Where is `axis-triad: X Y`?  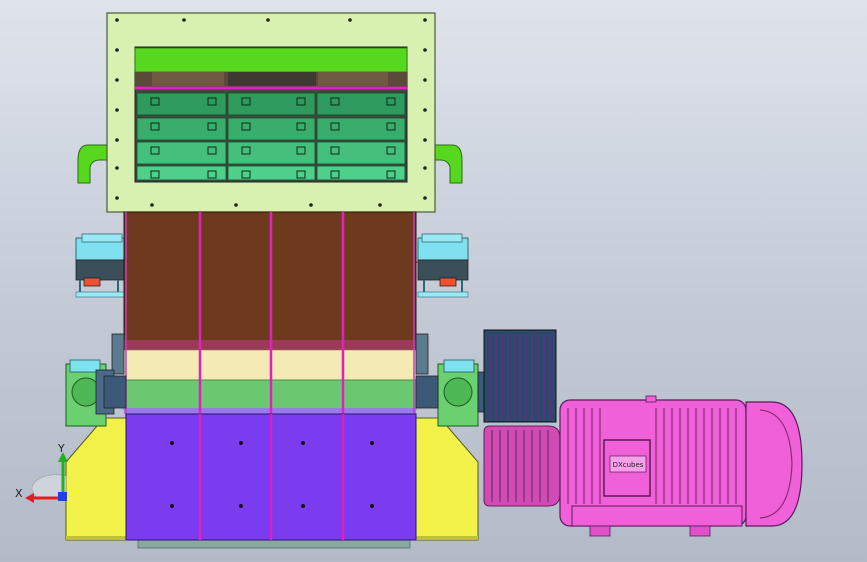 axis-triad: X Y is located at coordinates (41, 472).